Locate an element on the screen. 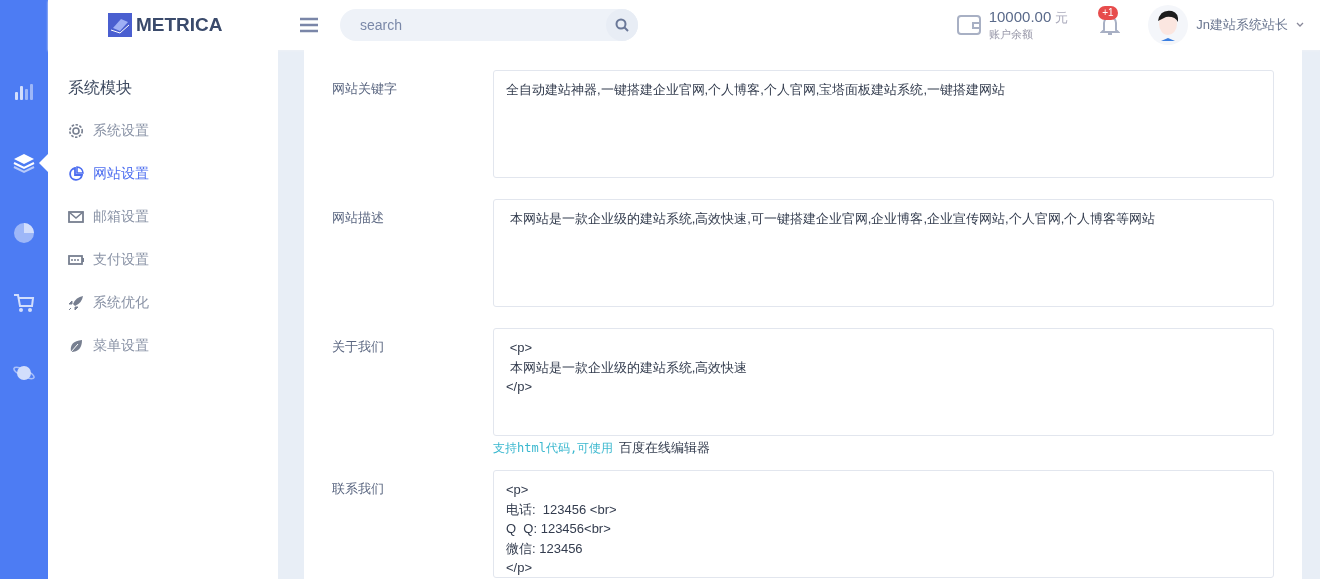  sidebar-item: 网站设置 is located at coordinates (108, 173).